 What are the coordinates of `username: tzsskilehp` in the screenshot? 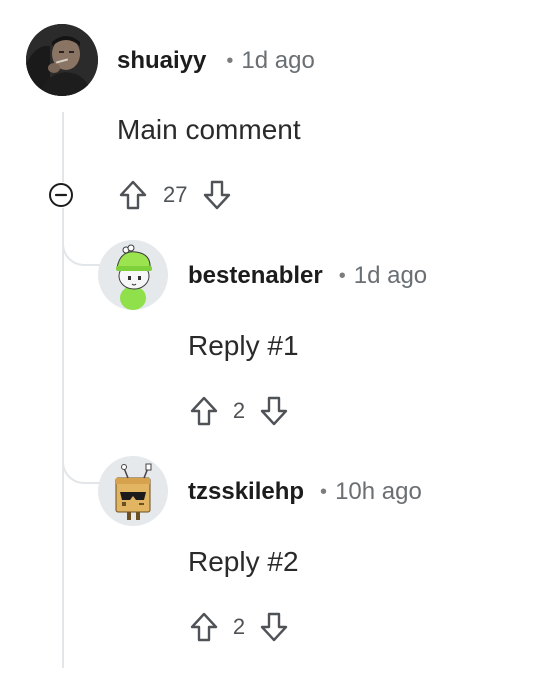 It's located at (246, 492).